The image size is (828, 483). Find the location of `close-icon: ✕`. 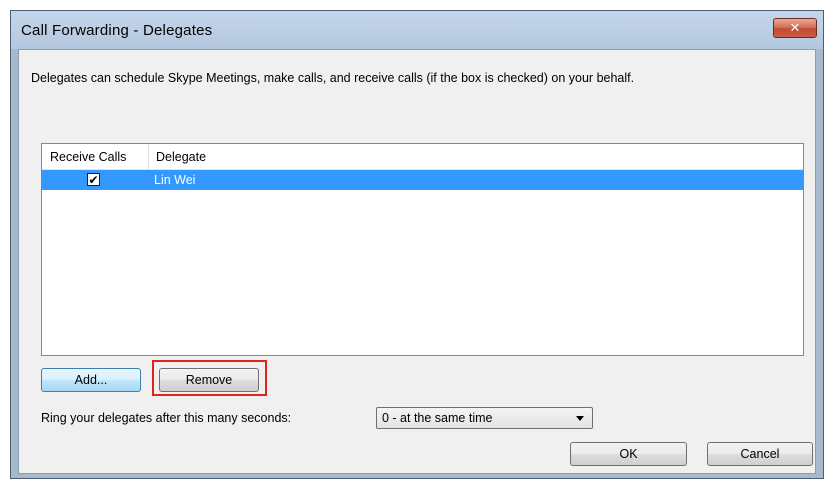

close-icon: ✕ is located at coordinates (795, 27).